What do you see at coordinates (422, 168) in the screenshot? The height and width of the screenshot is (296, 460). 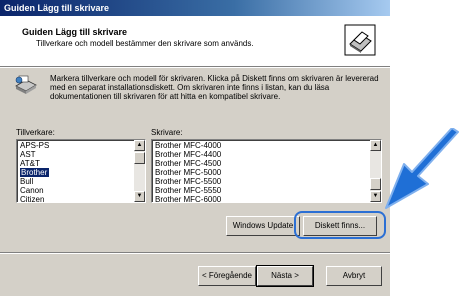 I see `callout-arrow-icon` at bounding box center [422, 168].